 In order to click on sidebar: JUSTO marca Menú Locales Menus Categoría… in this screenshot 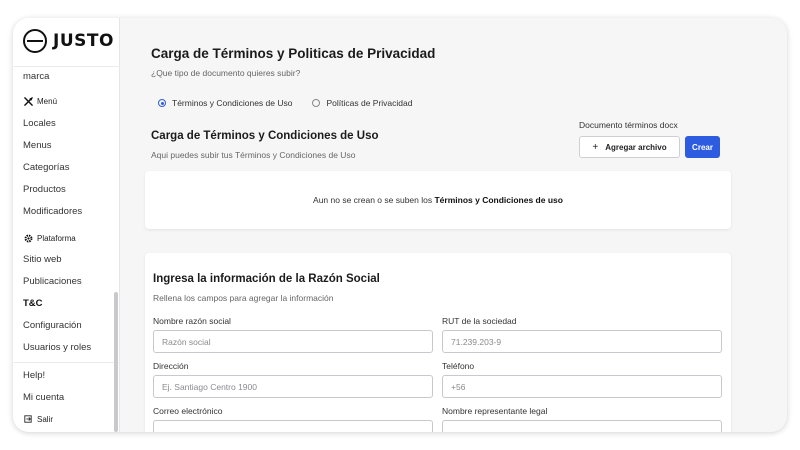, I will do `click(66, 225)`.